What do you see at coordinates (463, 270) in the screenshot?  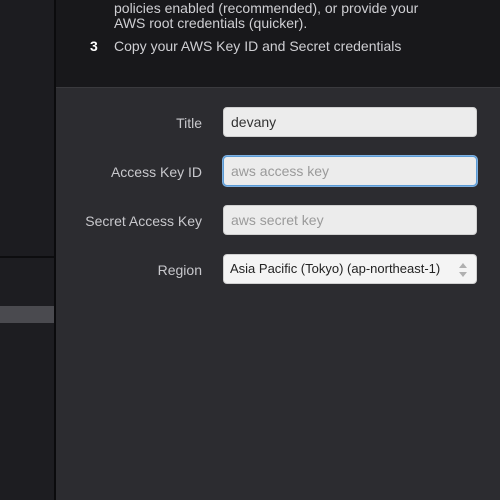 I see `select-updown-icon` at bounding box center [463, 270].